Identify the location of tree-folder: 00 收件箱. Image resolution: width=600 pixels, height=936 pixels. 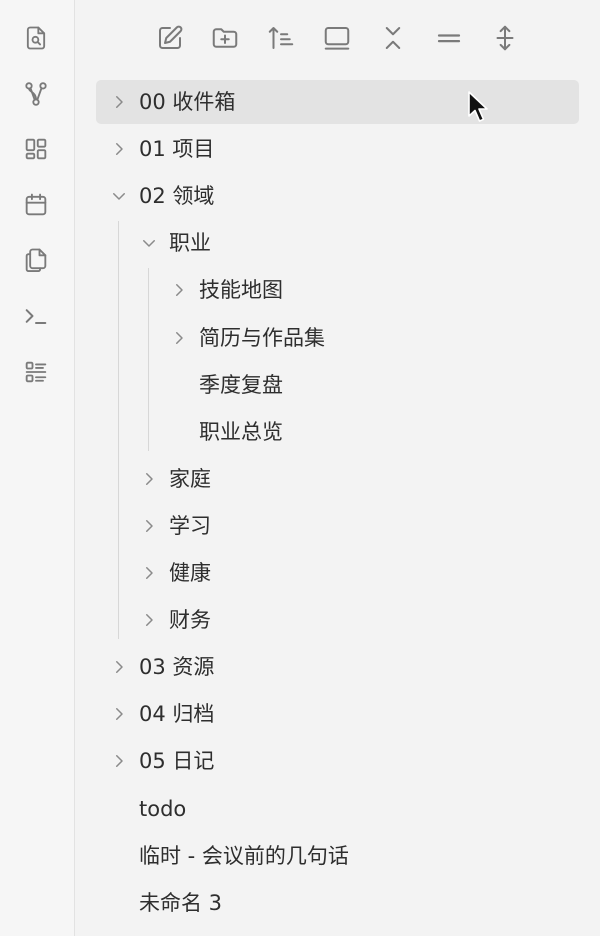
(337, 102).